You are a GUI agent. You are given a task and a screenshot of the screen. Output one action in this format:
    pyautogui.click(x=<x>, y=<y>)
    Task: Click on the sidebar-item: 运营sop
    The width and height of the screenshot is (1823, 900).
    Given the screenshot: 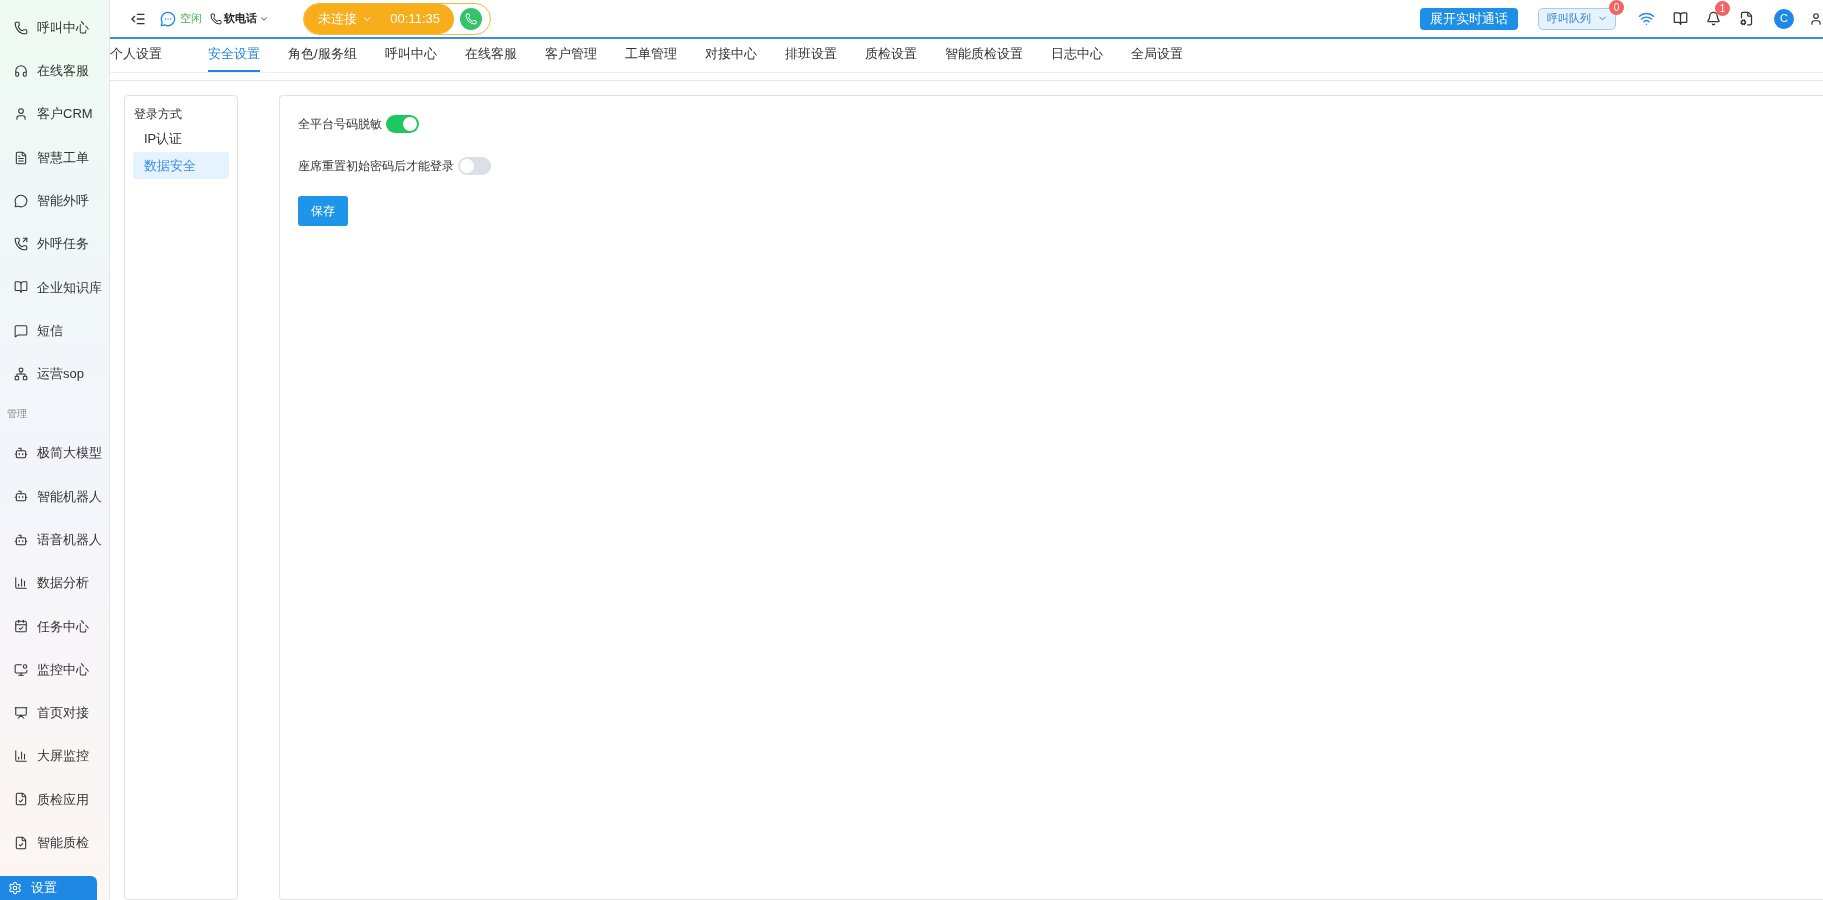 What is the action you would take?
    pyautogui.click(x=42, y=374)
    